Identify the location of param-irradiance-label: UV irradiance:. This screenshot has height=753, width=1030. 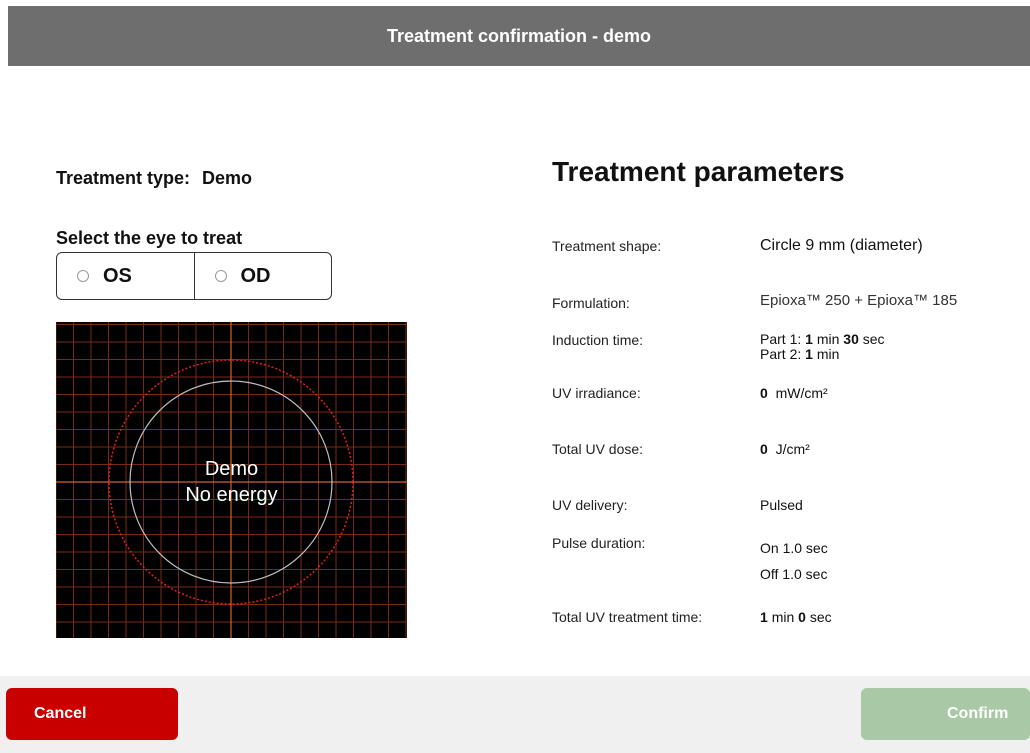
(596, 393).